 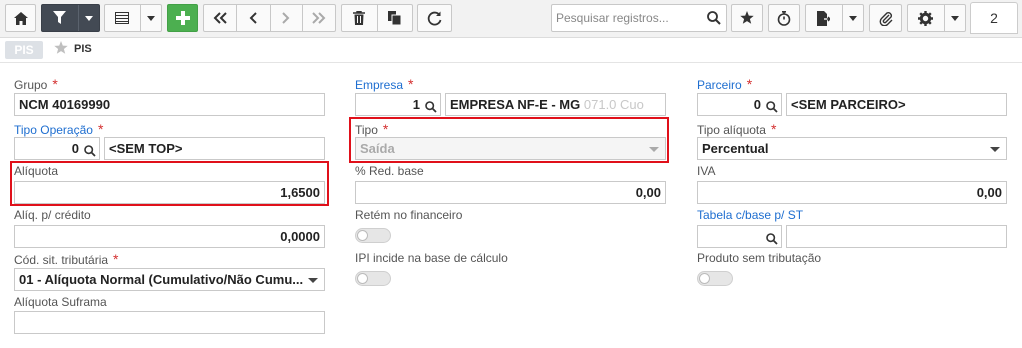 I want to click on tabela-base-st-label: Tabela c/base p/ ST, so click(x=750, y=215).